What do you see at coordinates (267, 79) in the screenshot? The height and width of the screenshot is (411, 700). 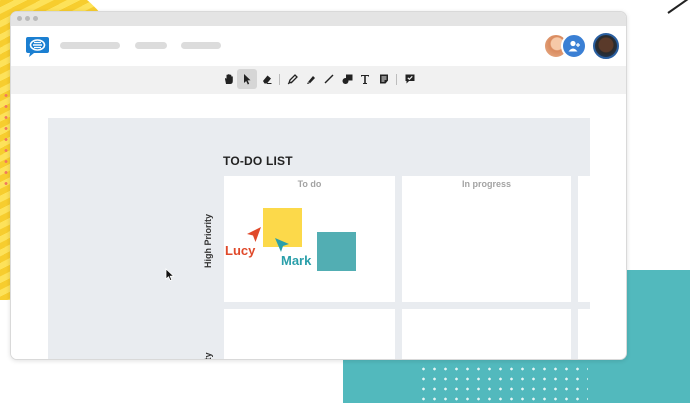 I see `eraser-tool-icon` at bounding box center [267, 79].